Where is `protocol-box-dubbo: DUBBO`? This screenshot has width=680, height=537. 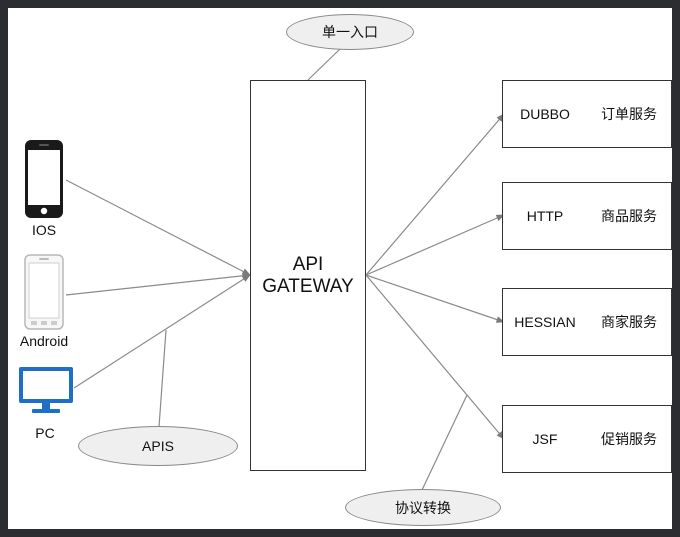
protocol-box-dubbo: DUBBO is located at coordinates (545, 114).